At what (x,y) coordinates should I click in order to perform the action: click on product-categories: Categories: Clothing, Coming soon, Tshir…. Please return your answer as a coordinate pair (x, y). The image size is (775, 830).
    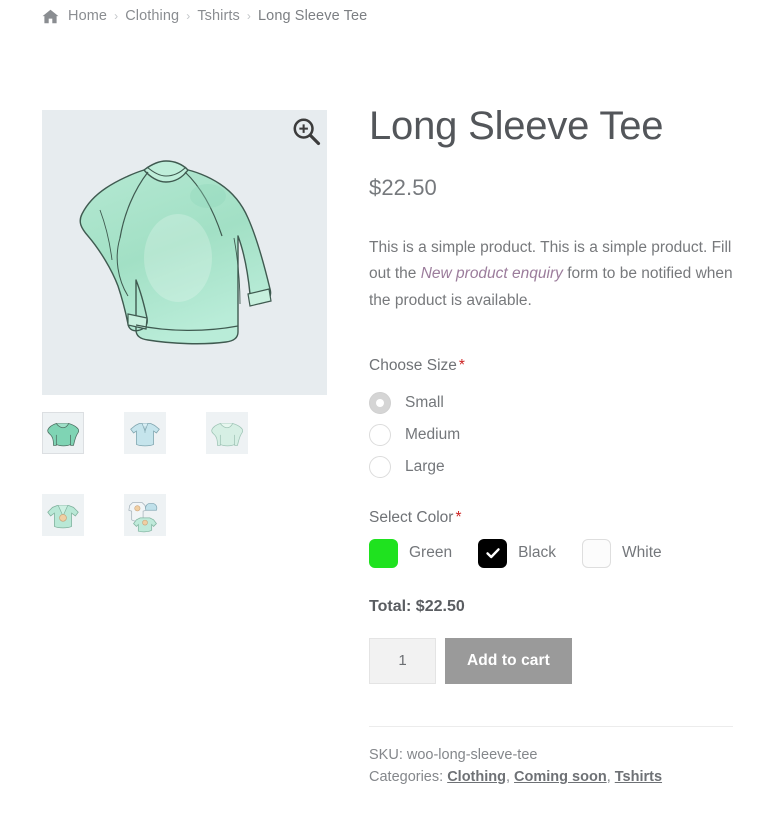
    Looking at the image, I should click on (551, 777).